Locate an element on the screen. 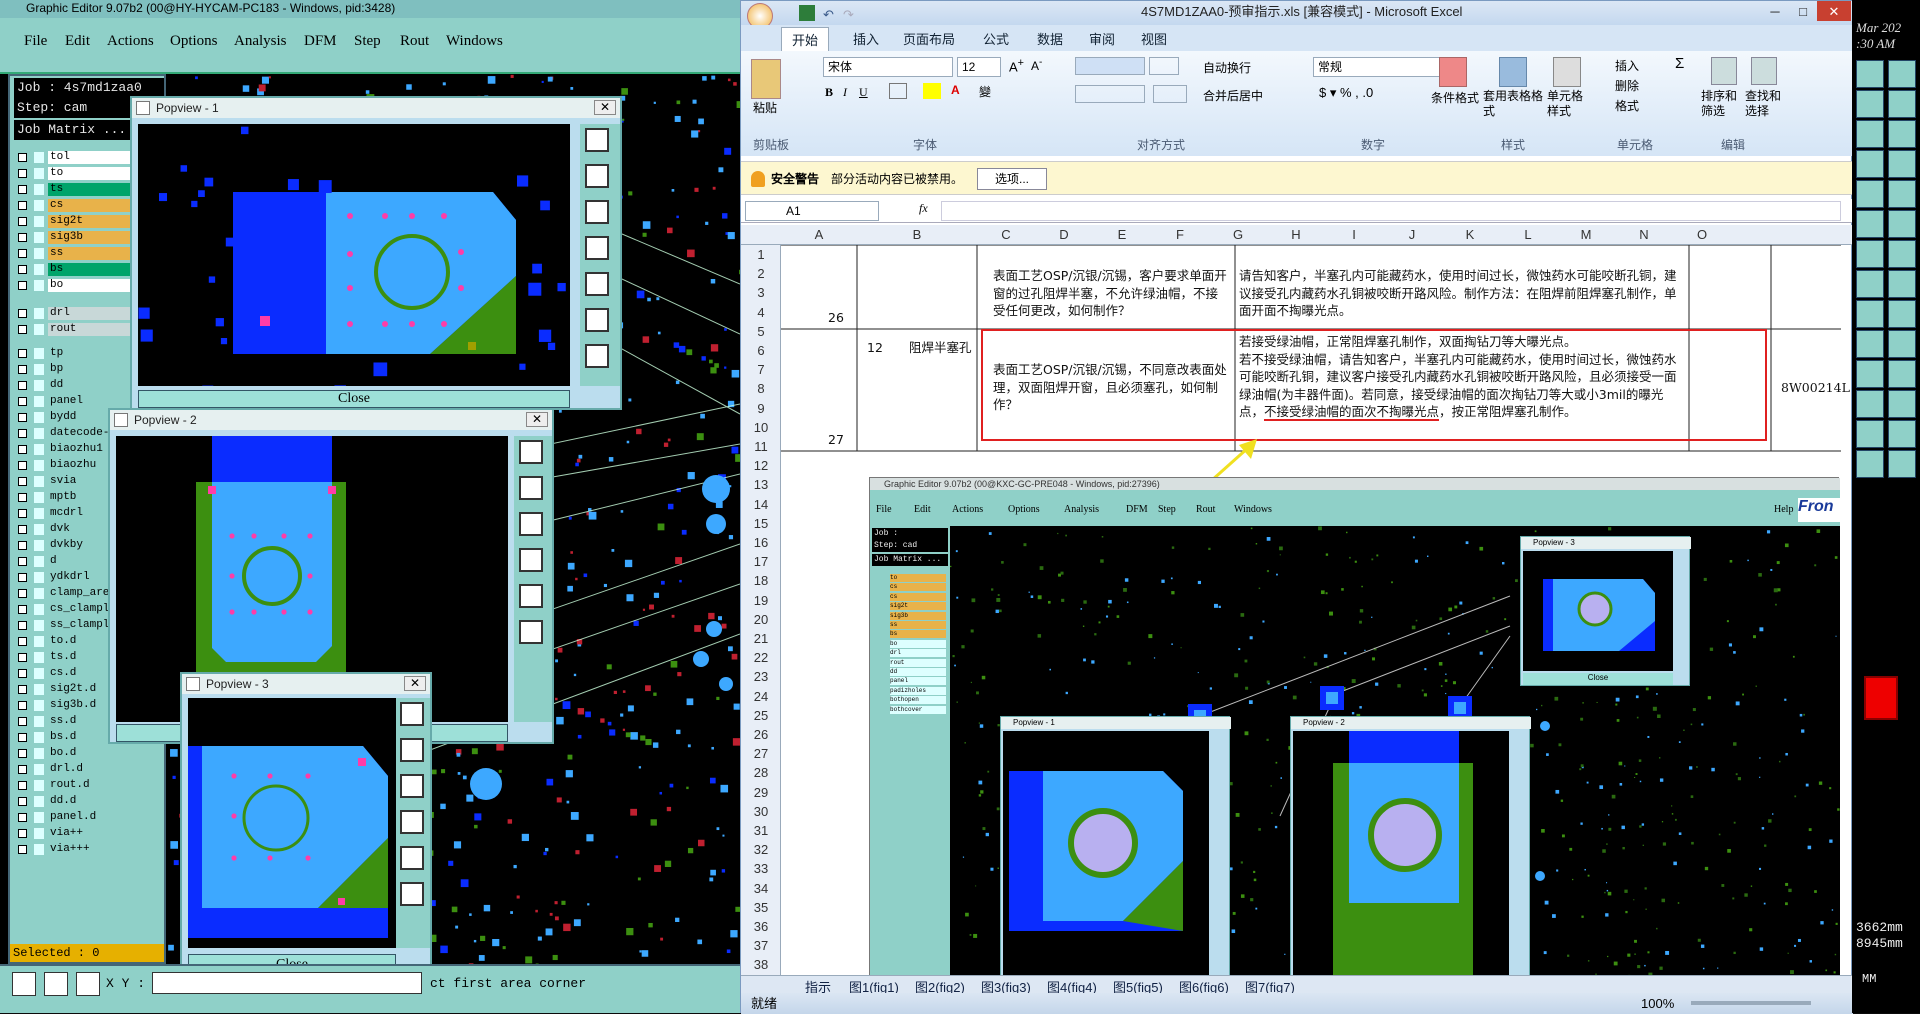  row-header: 23 is located at coordinates (761, 676).